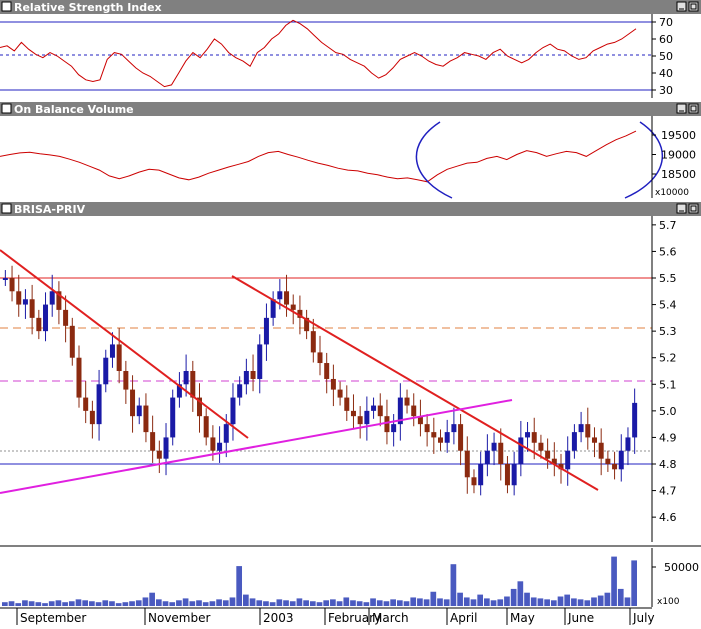 The height and width of the screenshot is (629, 701). What do you see at coordinates (668, 491) in the screenshot?
I see `price-tick-label: 4.7` at bounding box center [668, 491].